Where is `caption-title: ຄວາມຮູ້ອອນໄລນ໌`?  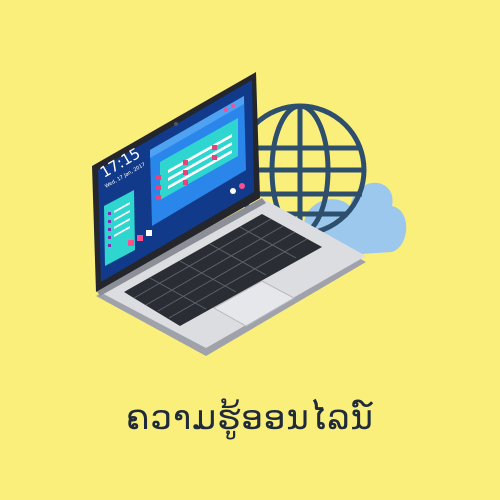
caption-title: ຄວາມຮູ້ອອນໄລນ໌ is located at coordinates (250, 418).